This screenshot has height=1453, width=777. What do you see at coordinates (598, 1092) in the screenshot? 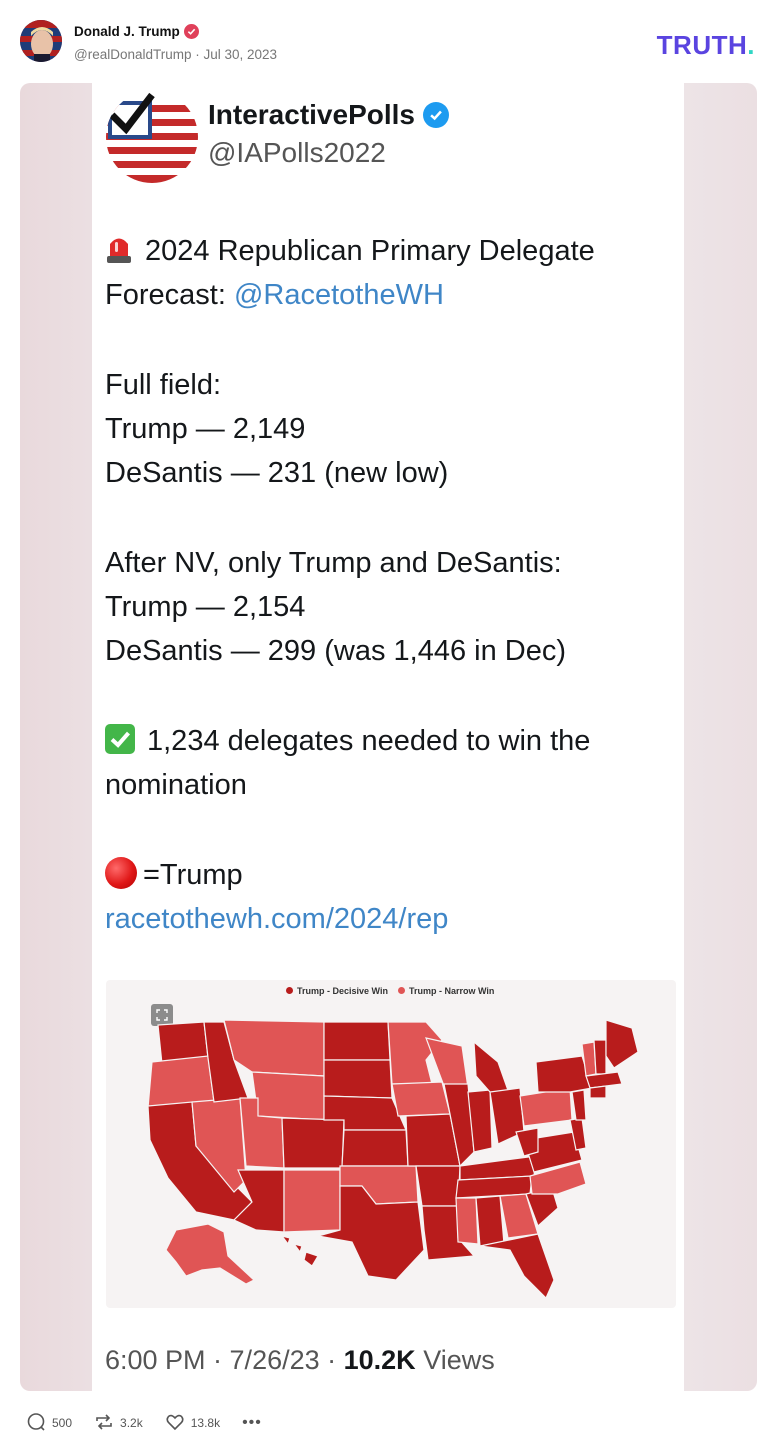
I see `state-ct` at bounding box center [598, 1092].